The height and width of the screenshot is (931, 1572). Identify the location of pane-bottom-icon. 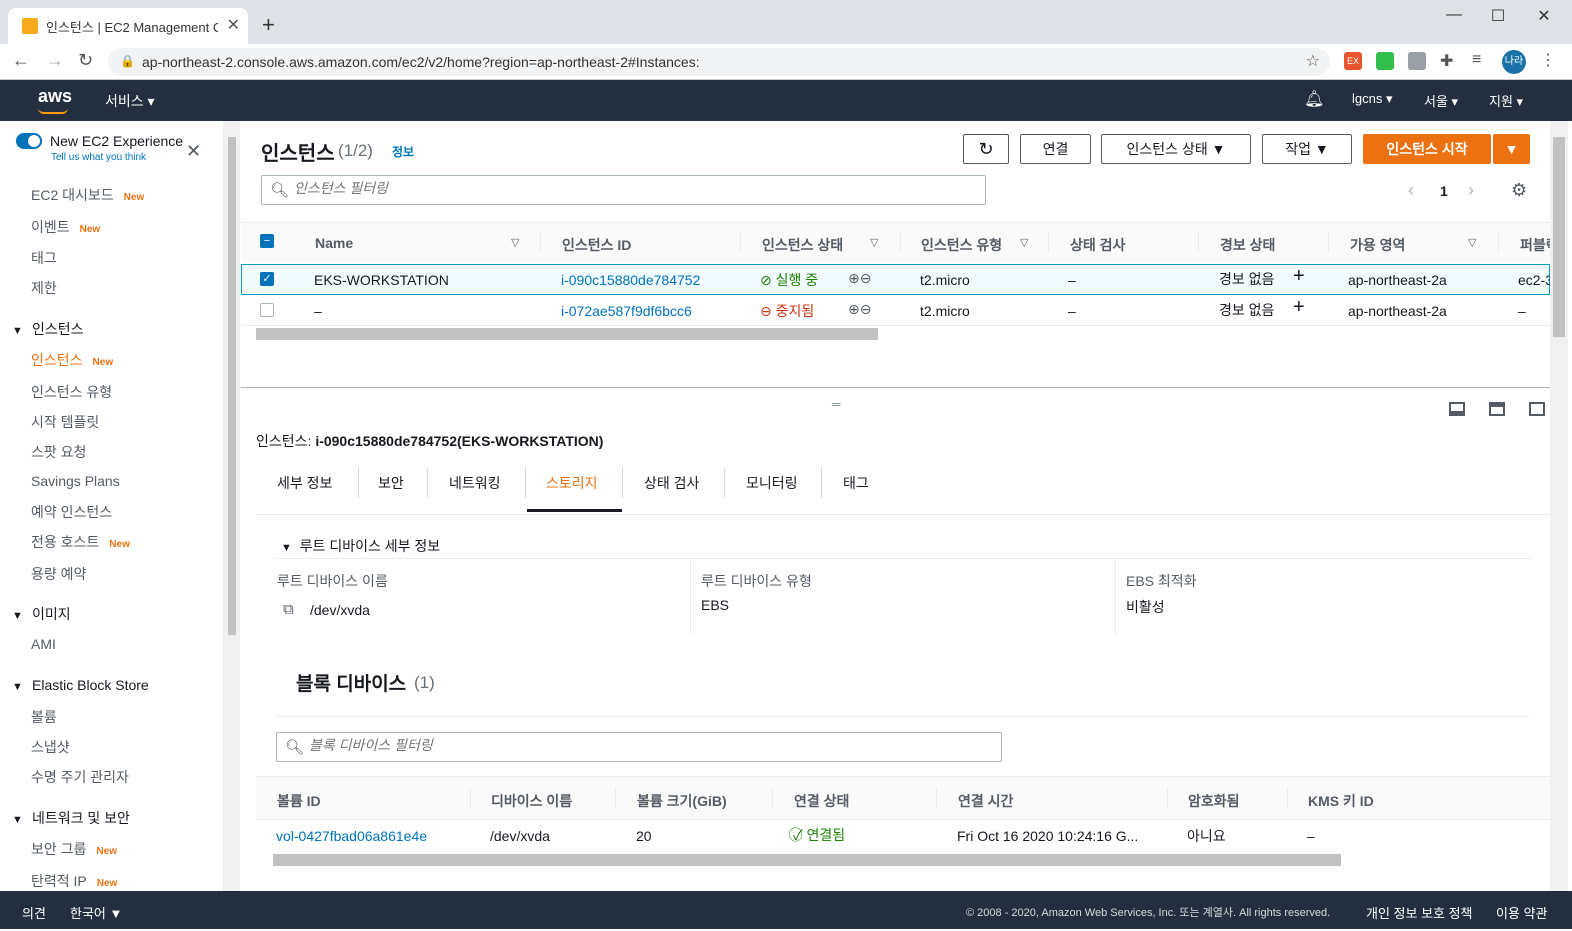
(1457, 409).